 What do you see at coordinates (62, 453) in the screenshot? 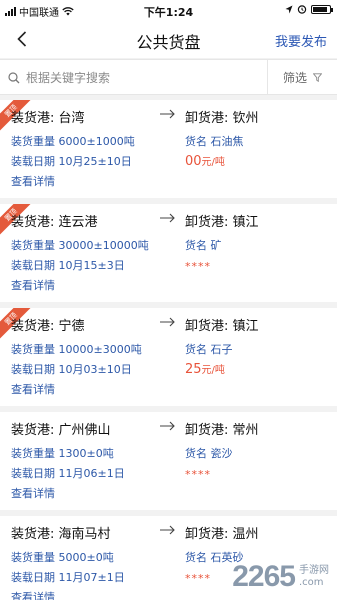
I see `cargo-weight: 装货重量 1300±0吨` at bounding box center [62, 453].